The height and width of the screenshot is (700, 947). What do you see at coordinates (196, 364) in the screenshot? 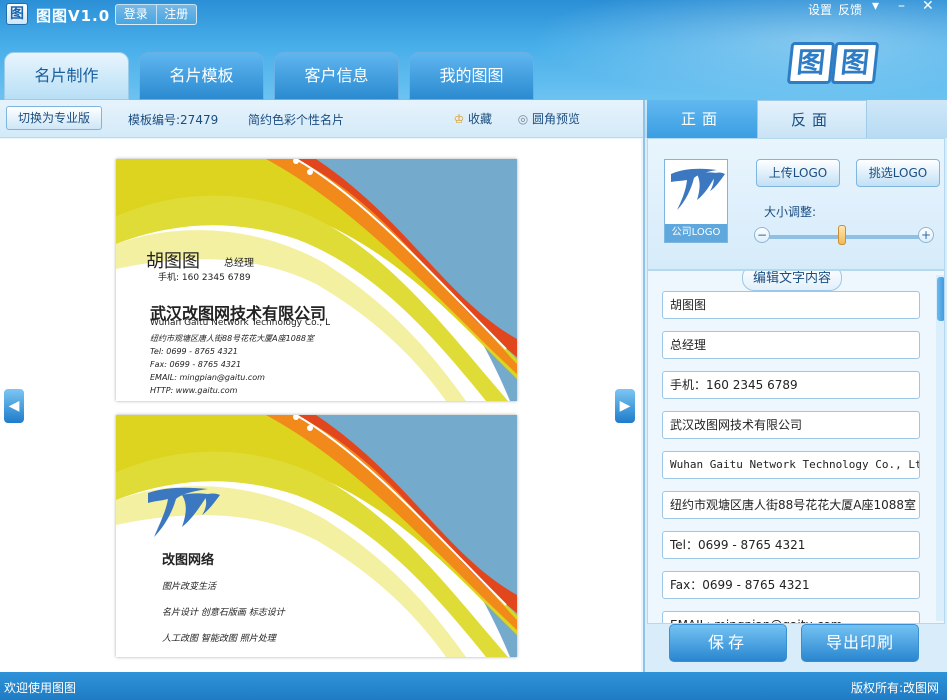
I see `card-fax: Fax: 0699 - 8765 4321` at bounding box center [196, 364].